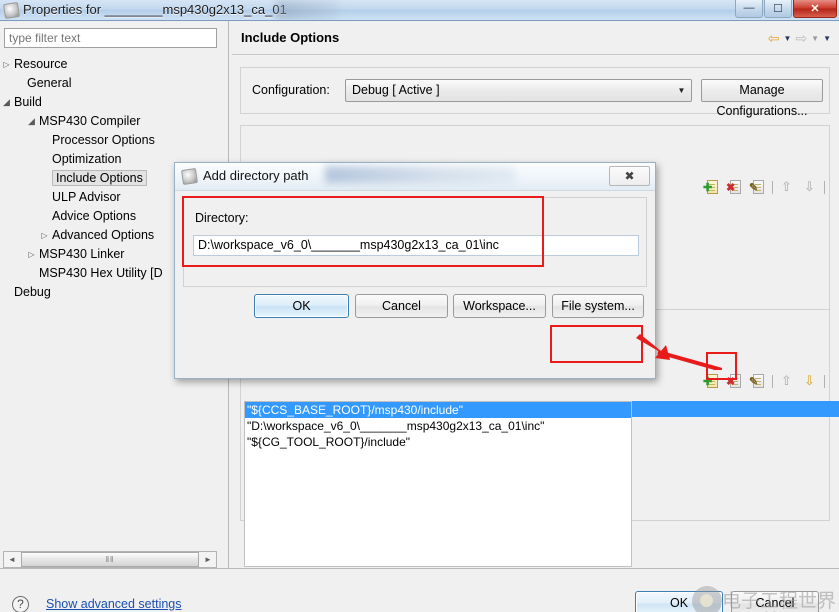 The image size is (839, 612). I want to click on sidebar-item-label: Processor Options, so click(103, 140).